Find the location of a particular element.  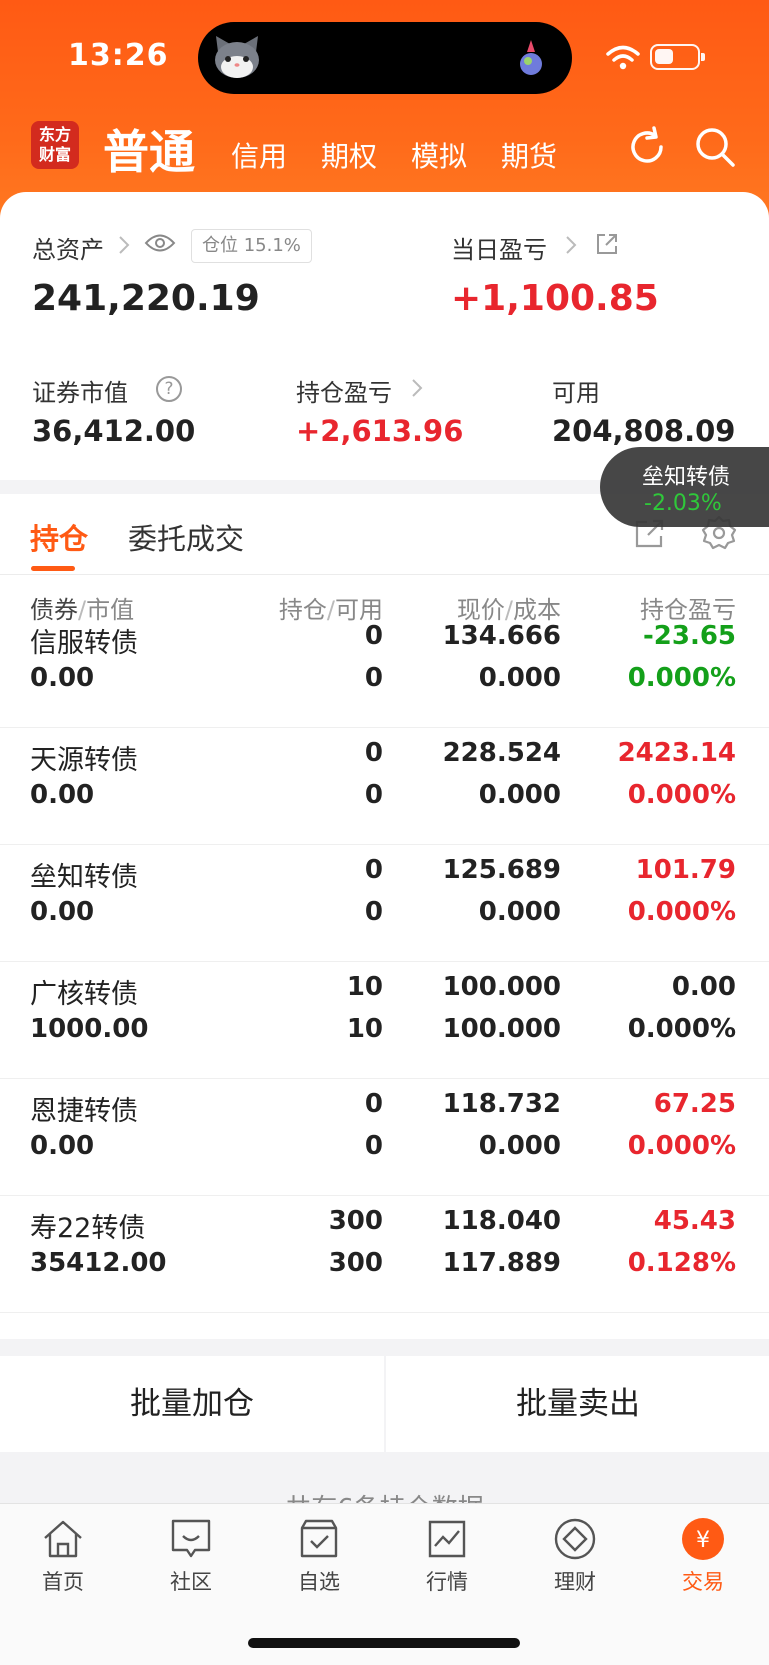

tabbar-item-watchlist: 自选 is located at coordinates (319, 1561).